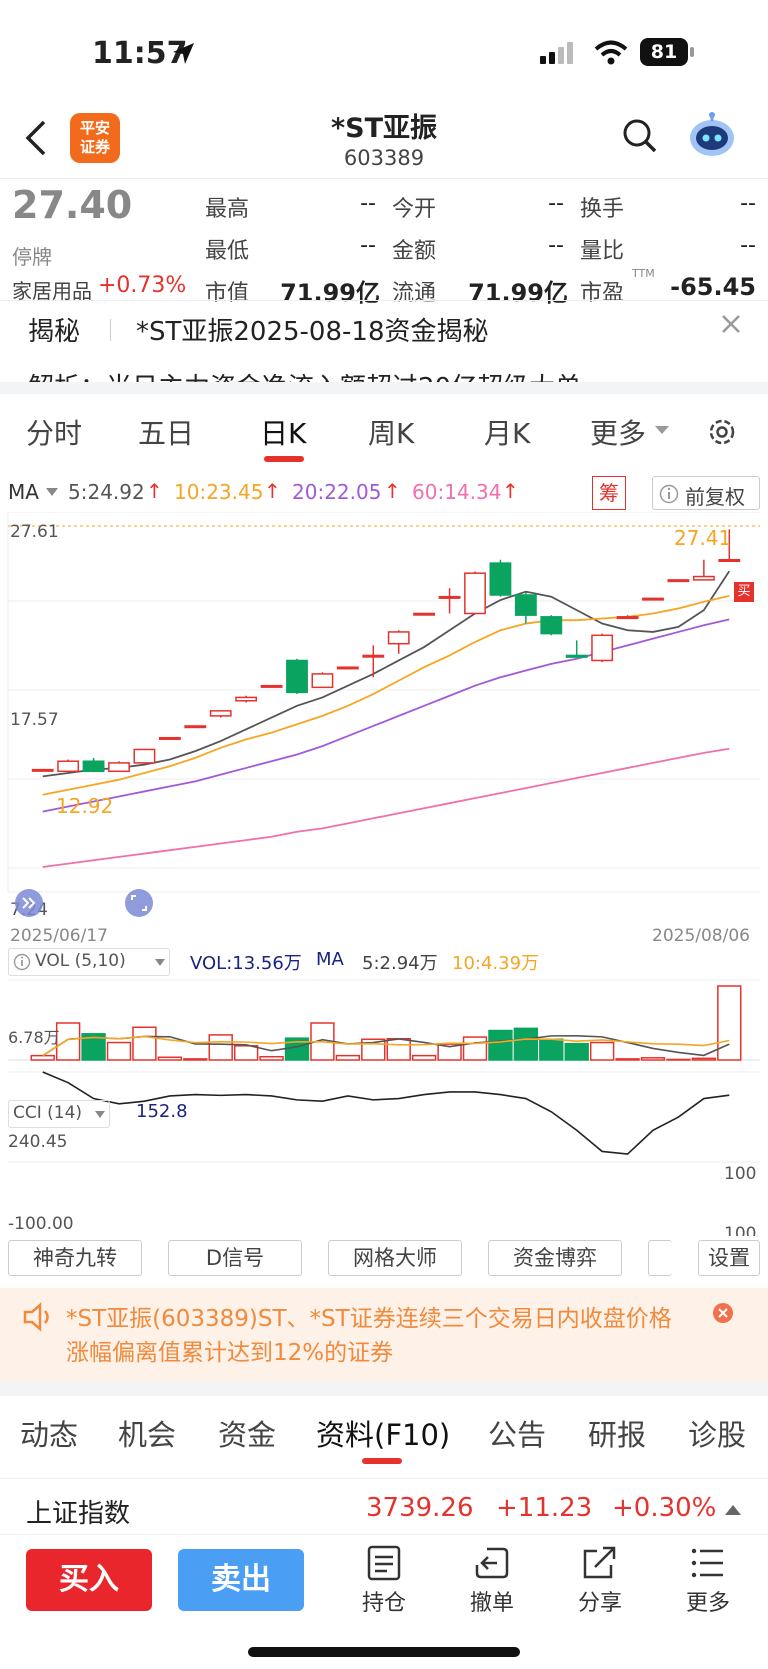  I want to click on share-button: 分享, so click(600, 1581).